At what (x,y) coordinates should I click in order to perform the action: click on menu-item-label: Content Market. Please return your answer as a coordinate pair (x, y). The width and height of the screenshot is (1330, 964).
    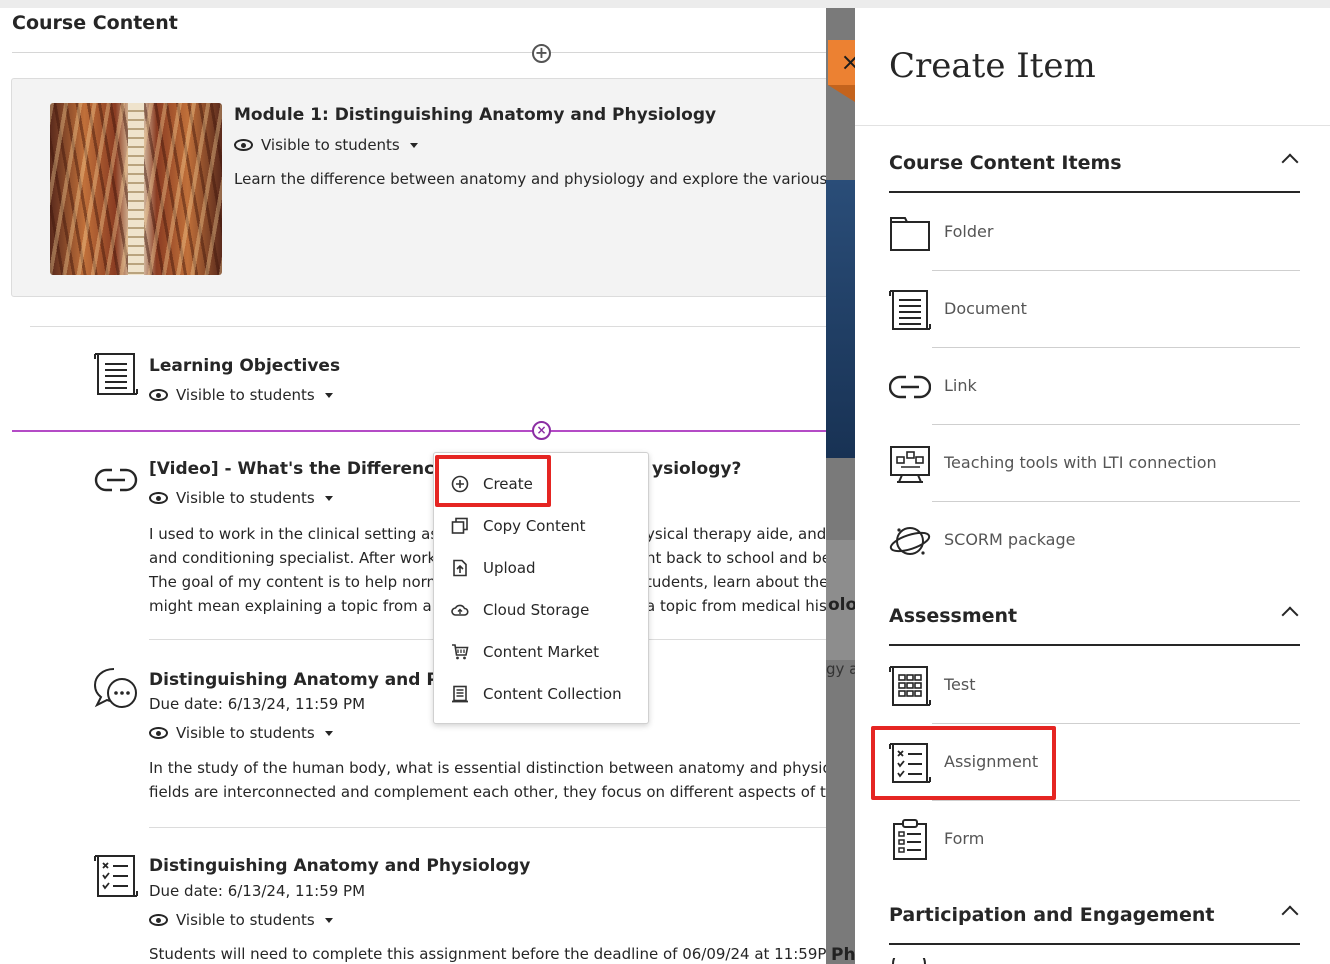
    Looking at the image, I should click on (541, 652).